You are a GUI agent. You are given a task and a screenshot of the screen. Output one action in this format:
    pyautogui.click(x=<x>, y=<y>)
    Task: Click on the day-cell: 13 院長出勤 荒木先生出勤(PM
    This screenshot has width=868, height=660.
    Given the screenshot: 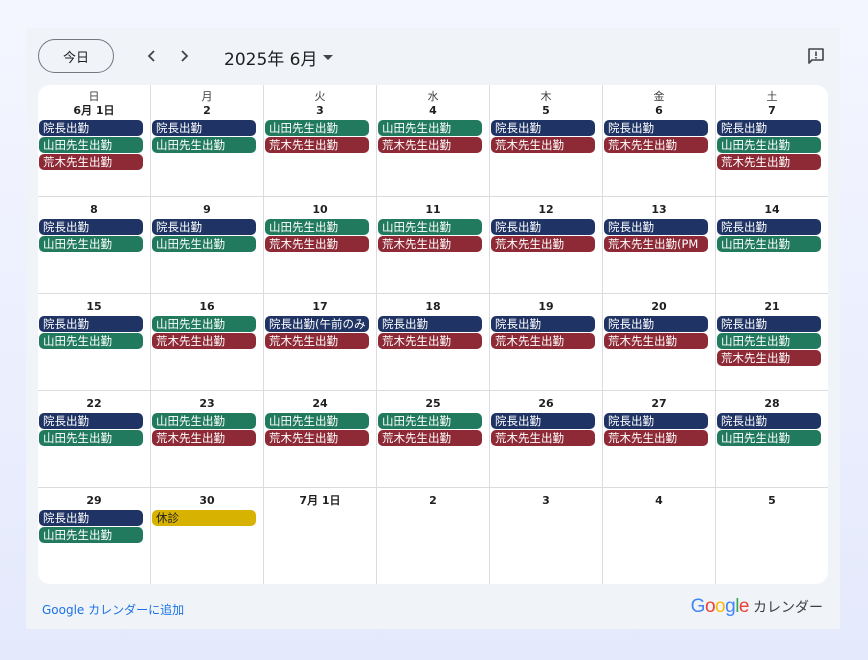 What is the action you would take?
    pyautogui.click(x=659, y=245)
    